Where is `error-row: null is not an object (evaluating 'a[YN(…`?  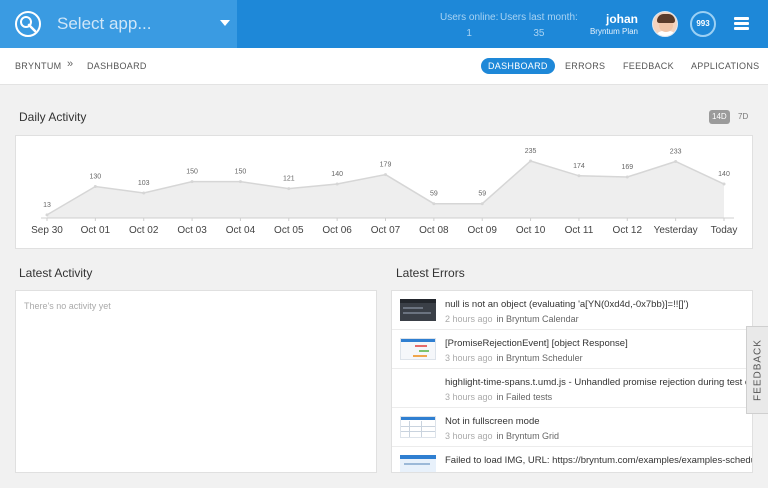
error-row: null is not an object (evaluating 'a[YN(… is located at coordinates (572, 310).